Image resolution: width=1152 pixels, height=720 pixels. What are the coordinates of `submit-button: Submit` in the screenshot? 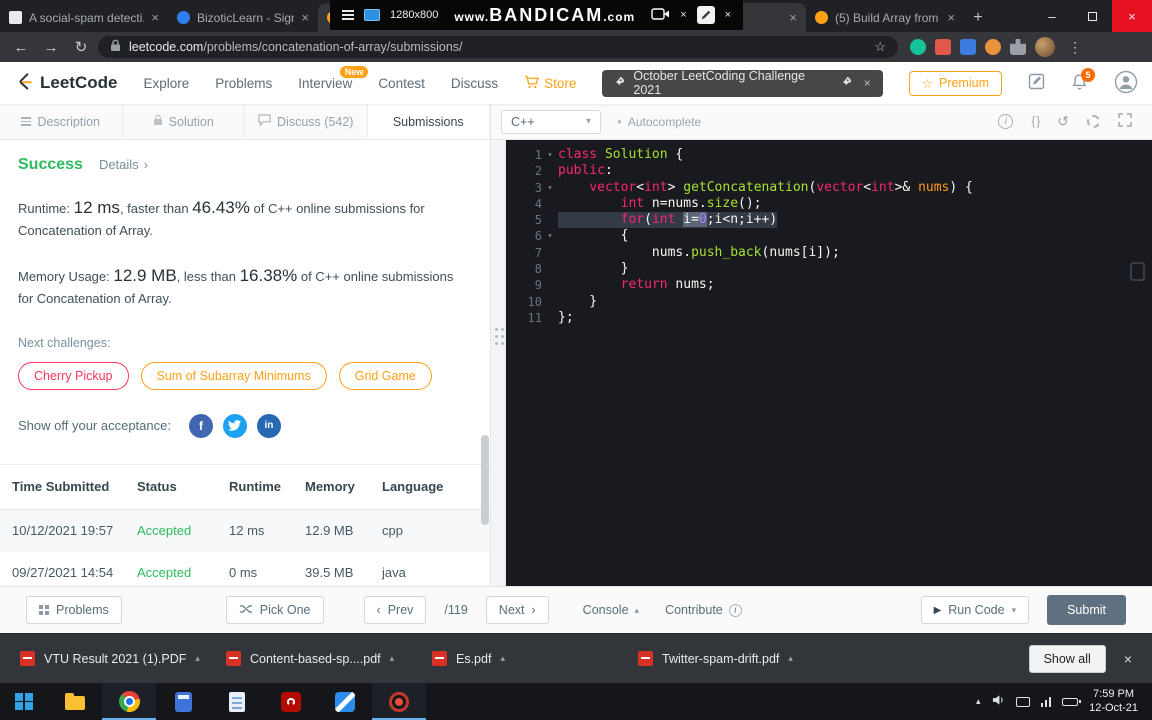 It's located at (1086, 610).